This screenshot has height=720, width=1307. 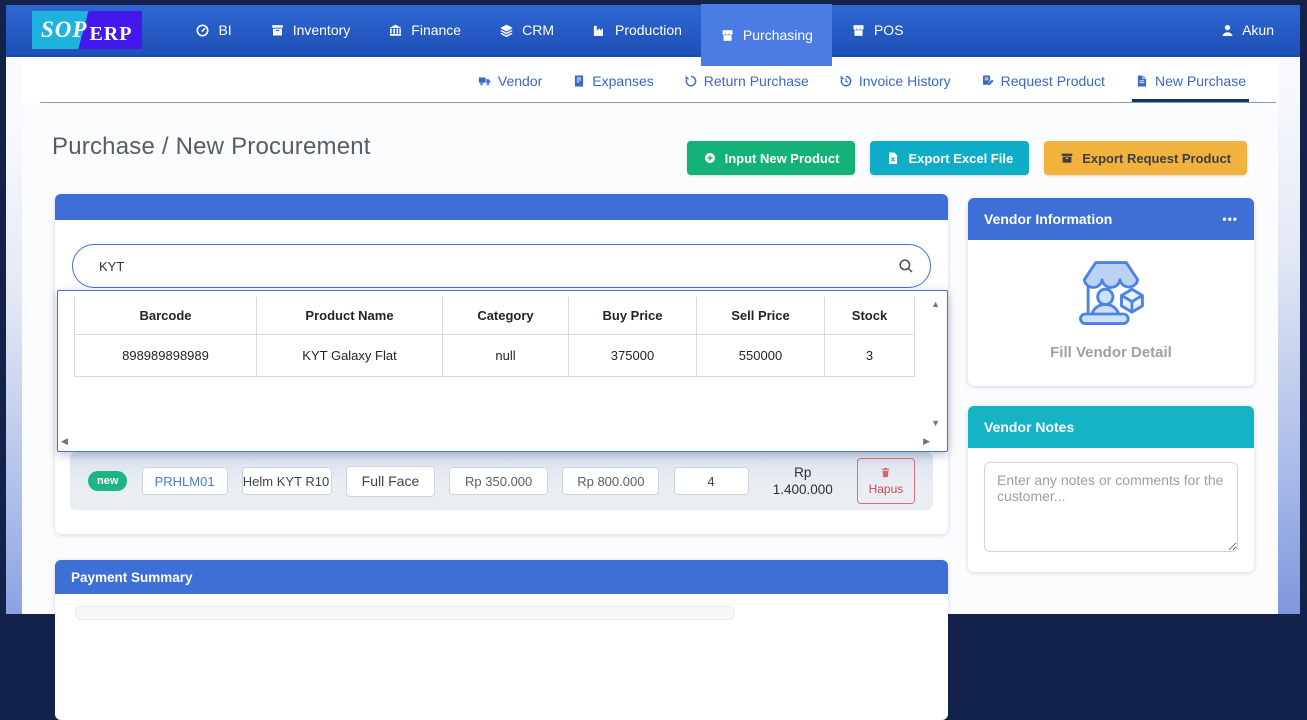 What do you see at coordinates (1156, 158) in the screenshot?
I see `button-label: Export Request Product` at bounding box center [1156, 158].